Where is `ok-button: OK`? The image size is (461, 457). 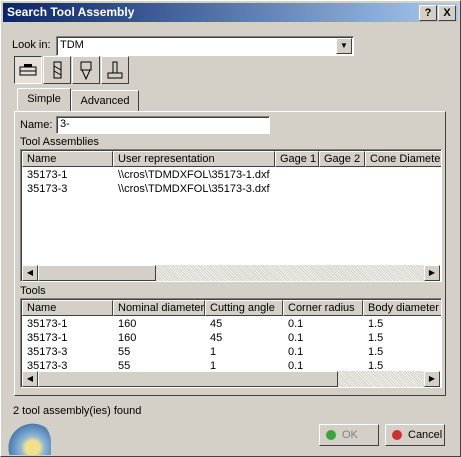 ok-button: OK is located at coordinates (349, 435).